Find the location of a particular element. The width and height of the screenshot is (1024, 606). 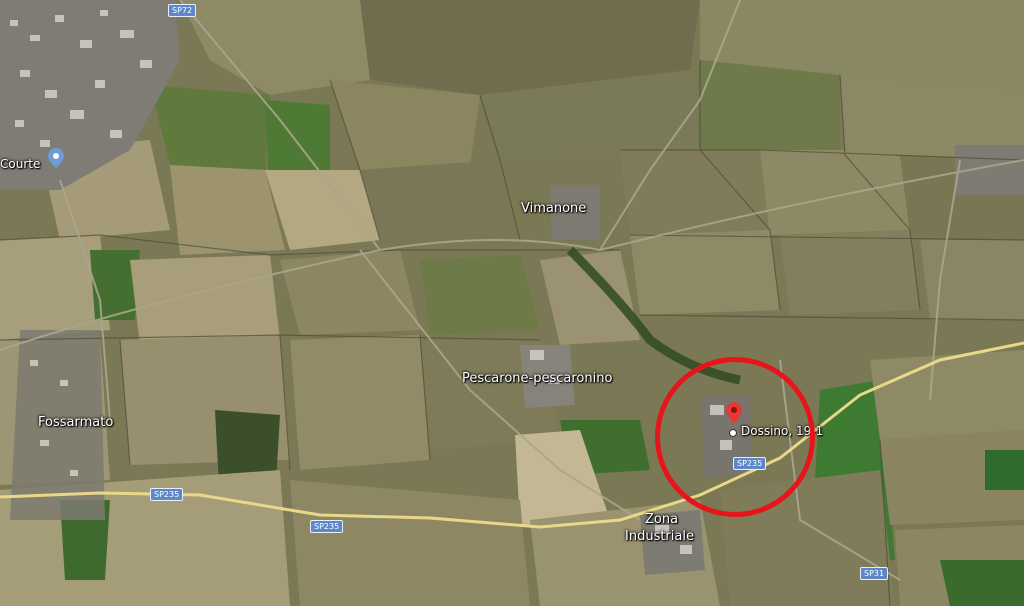

place-label-pescarone: Pescarone-pescaronino is located at coordinates (537, 378).